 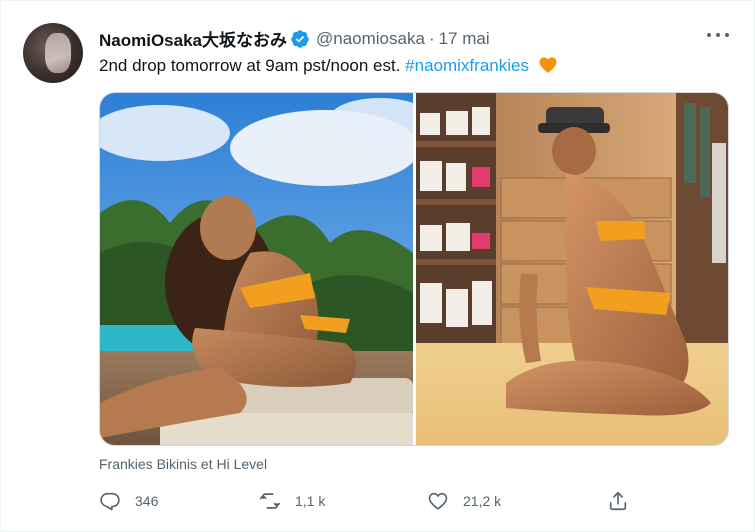 What do you see at coordinates (147, 501) in the screenshot?
I see `reply-count: 346` at bounding box center [147, 501].